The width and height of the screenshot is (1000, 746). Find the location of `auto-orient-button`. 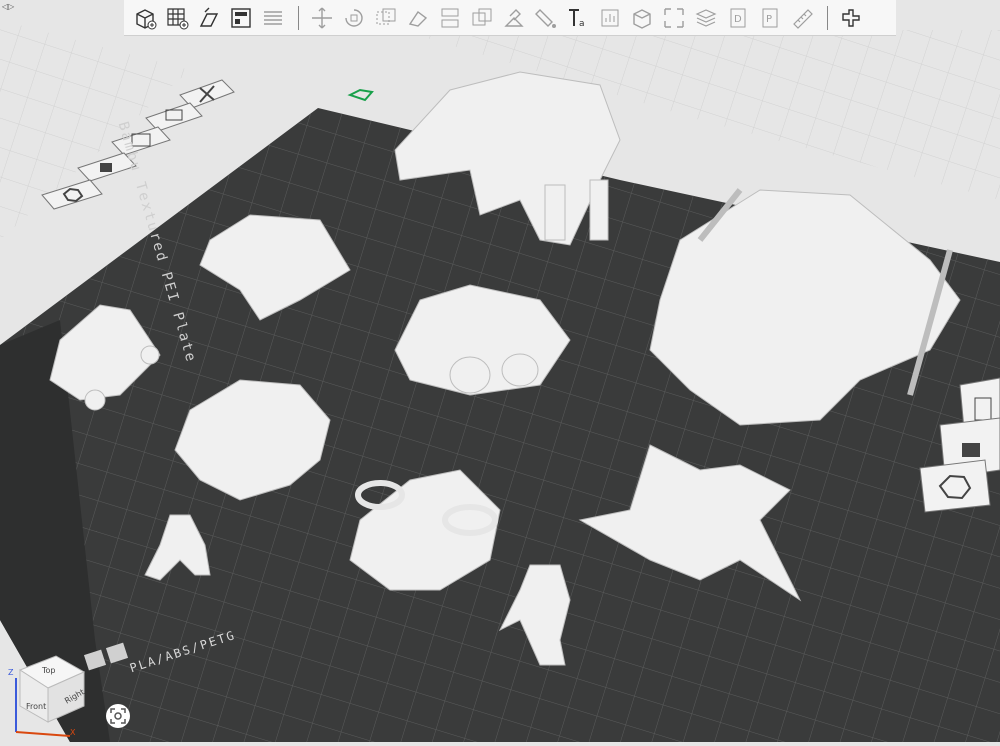

auto-orient-button is located at coordinates (209, 18).